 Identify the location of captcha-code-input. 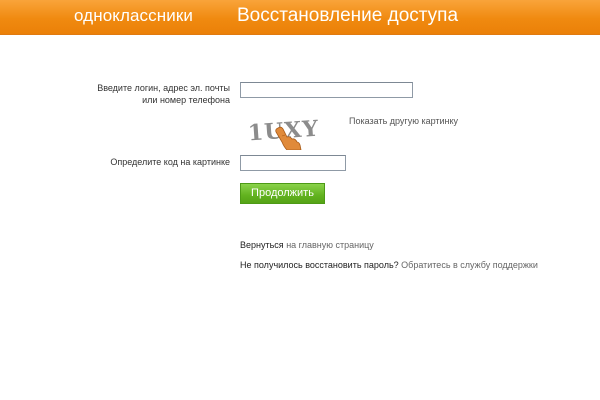
(293, 163).